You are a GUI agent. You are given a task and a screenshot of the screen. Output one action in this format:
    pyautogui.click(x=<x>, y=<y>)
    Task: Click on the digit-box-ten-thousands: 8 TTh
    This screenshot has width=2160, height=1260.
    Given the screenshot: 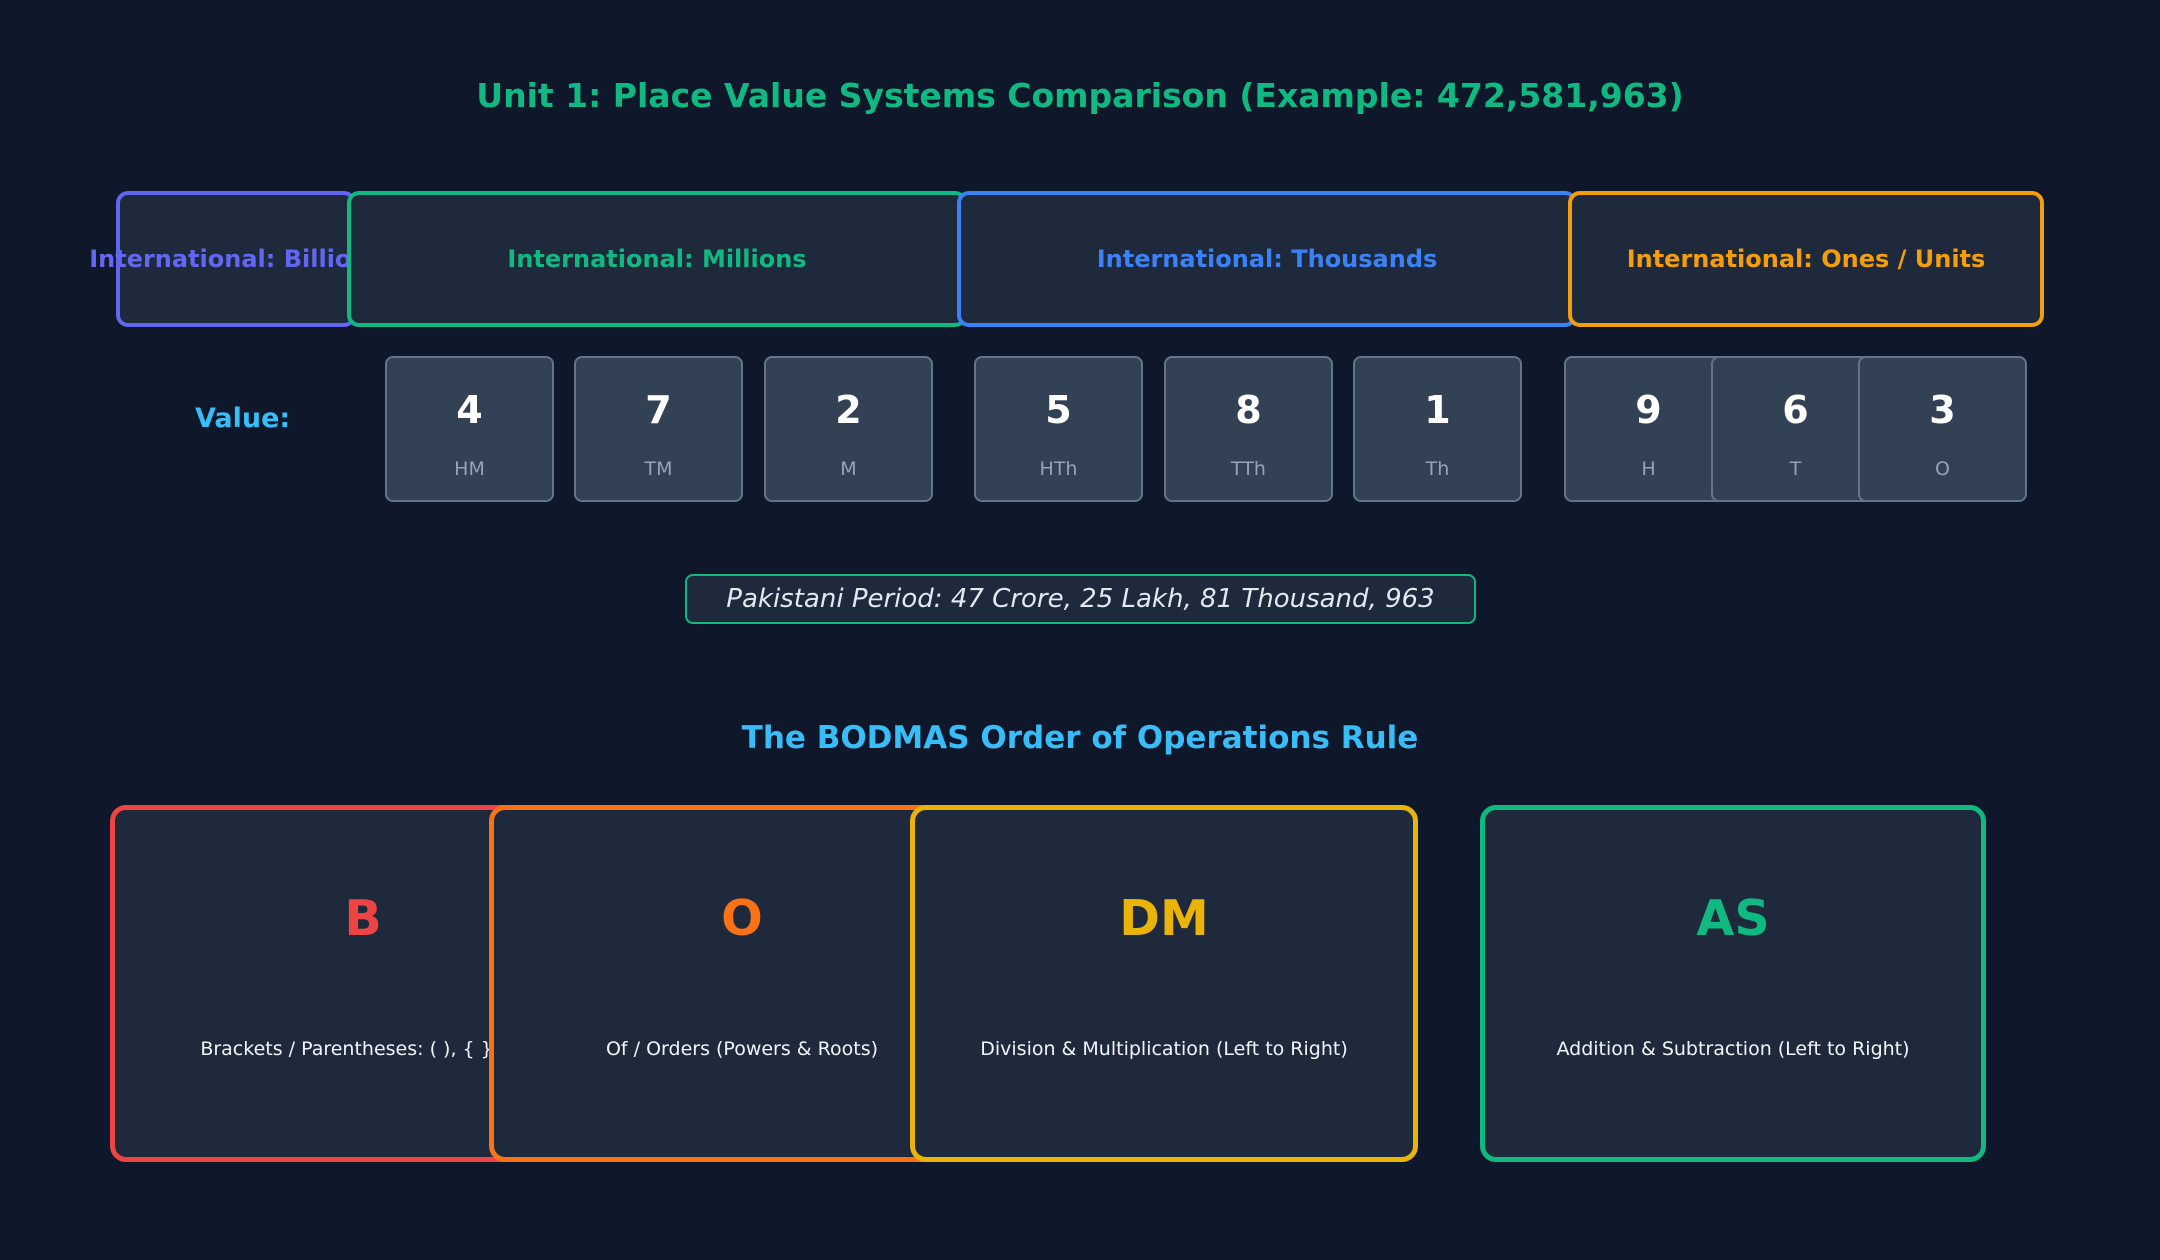 What is the action you would take?
    pyautogui.click(x=1248, y=429)
    